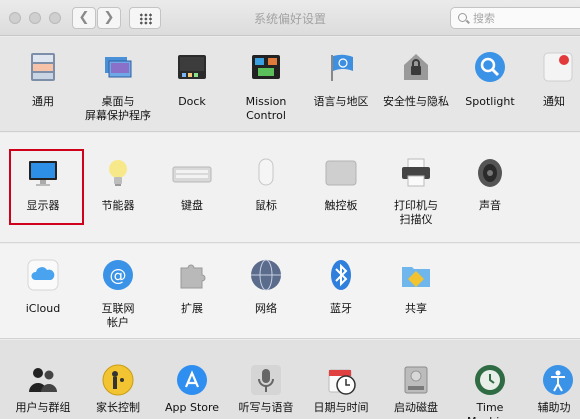  I want to click on pref-users-groups: 用户与群组, so click(43, 391).